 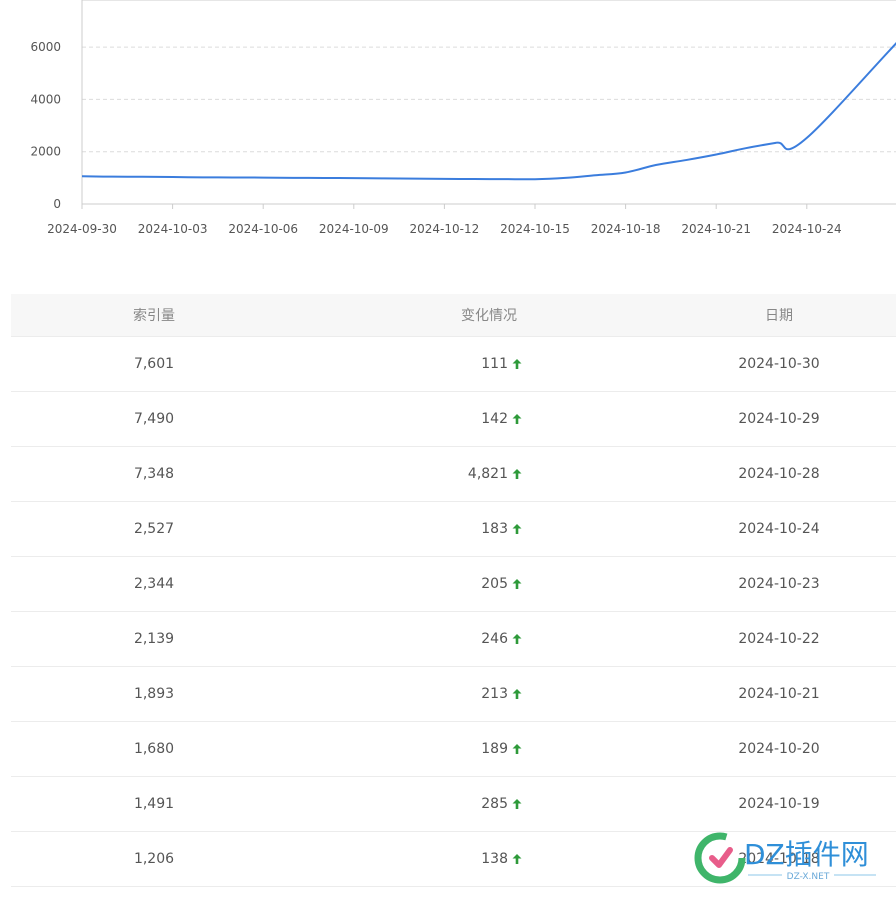 I want to click on change-value: 213, so click(x=494, y=694).